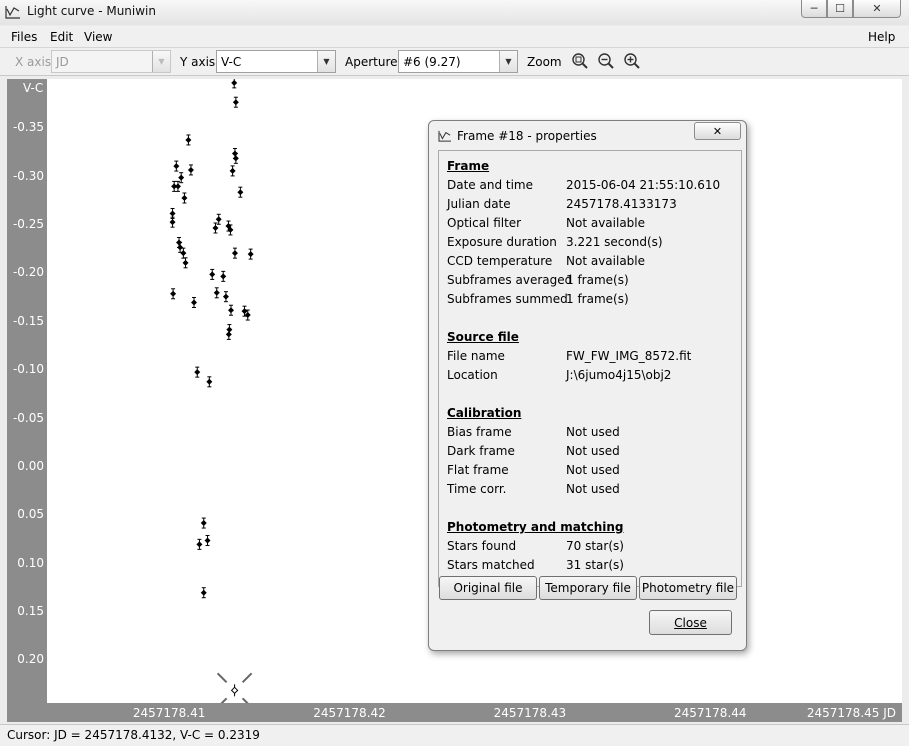 This screenshot has width=909, height=746. What do you see at coordinates (61, 37) in the screenshot?
I see `menu-edit: Edit` at bounding box center [61, 37].